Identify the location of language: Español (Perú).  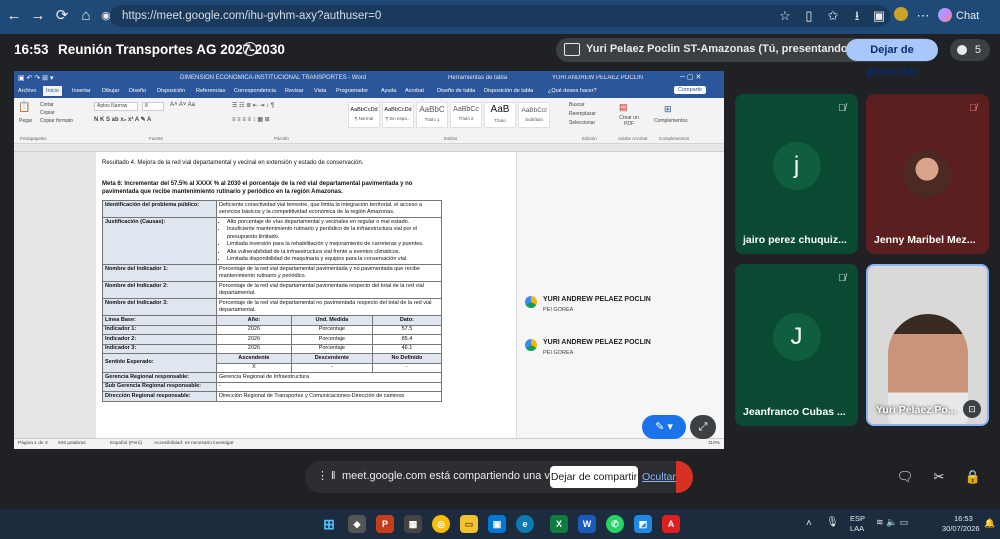
(126, 443).